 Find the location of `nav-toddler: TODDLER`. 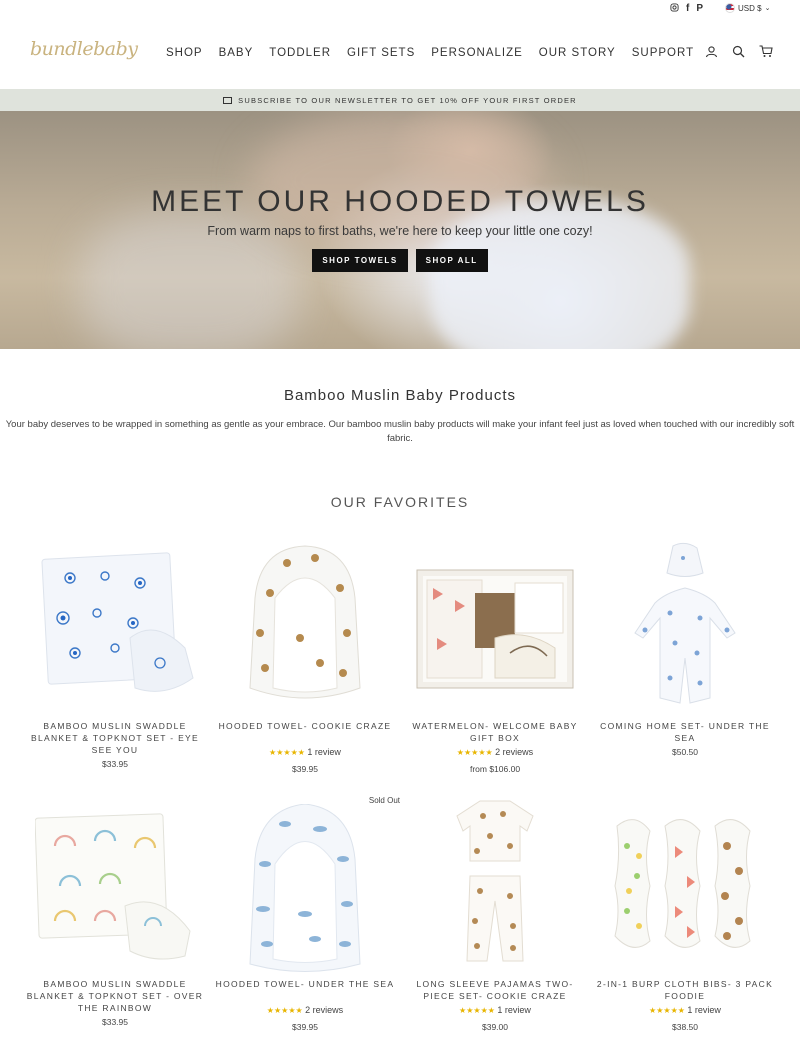

nav-toddler: TODDLER is located at coordinates (300, 53).